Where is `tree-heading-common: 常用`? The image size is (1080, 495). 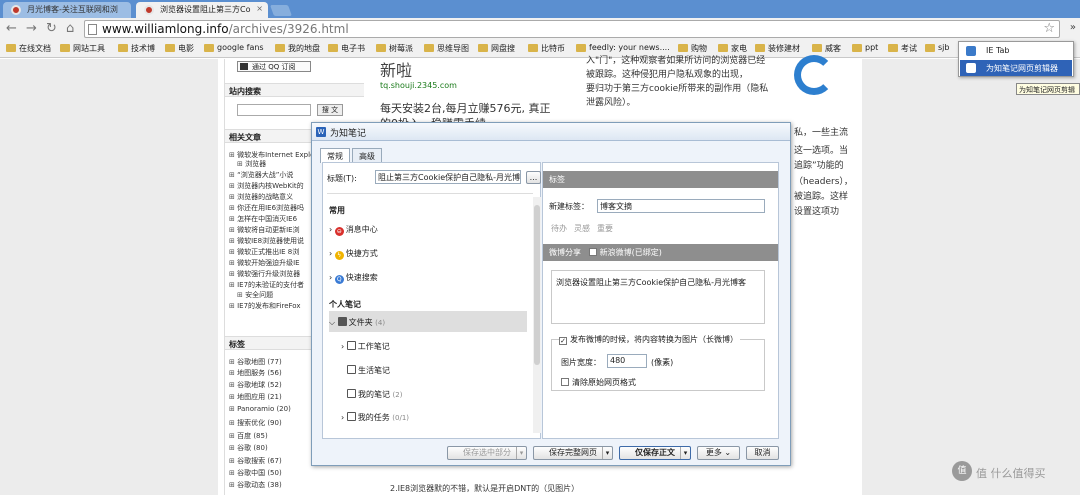
tree-heading-common: 常用 is located at coordinates (337, 210).